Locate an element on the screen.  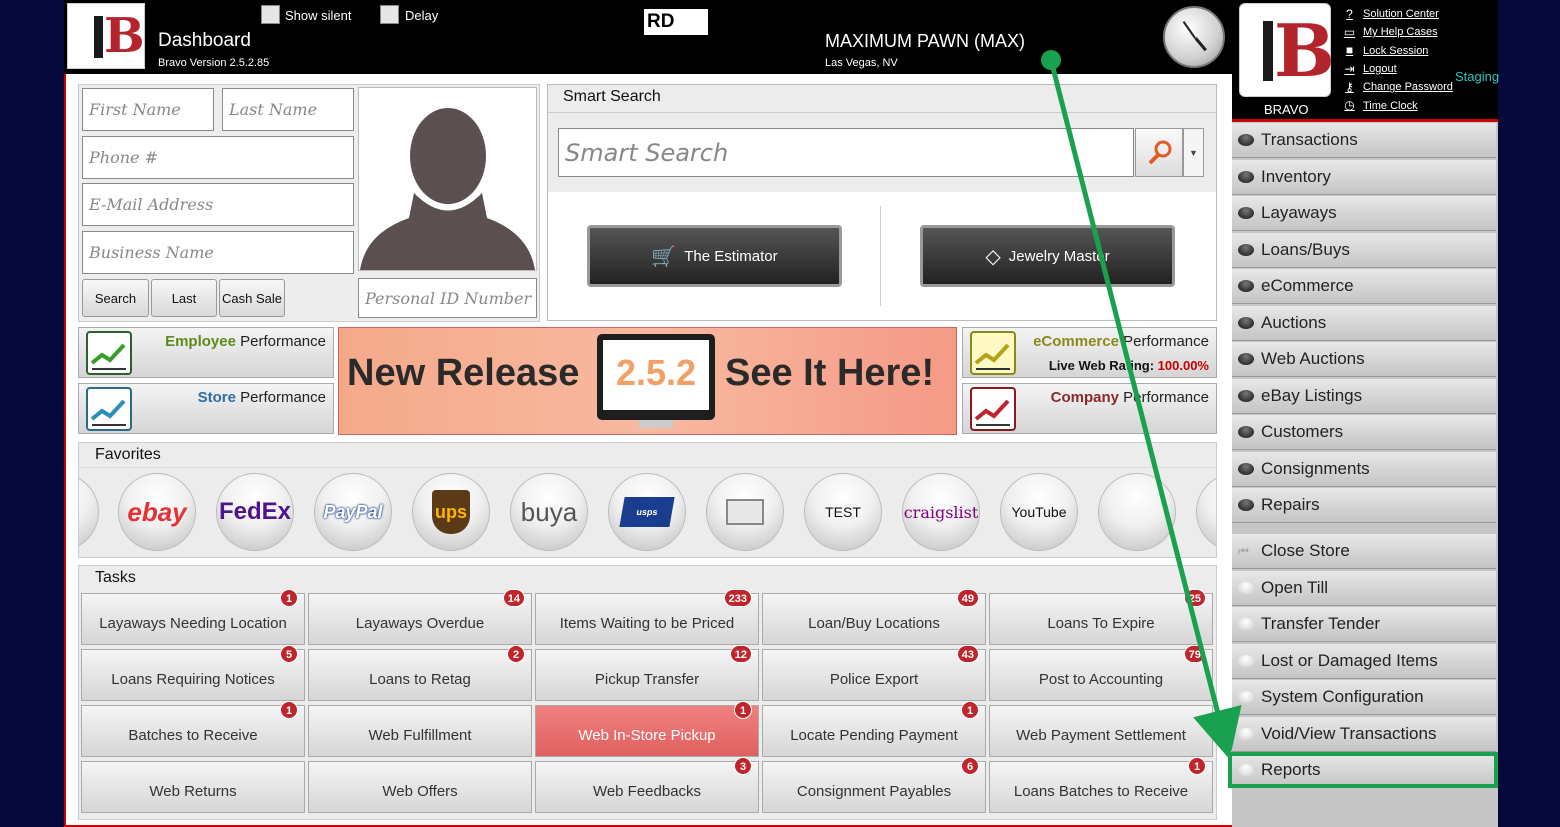
personal-id-field: Personal ID Number is located at coordinates (447, 298).